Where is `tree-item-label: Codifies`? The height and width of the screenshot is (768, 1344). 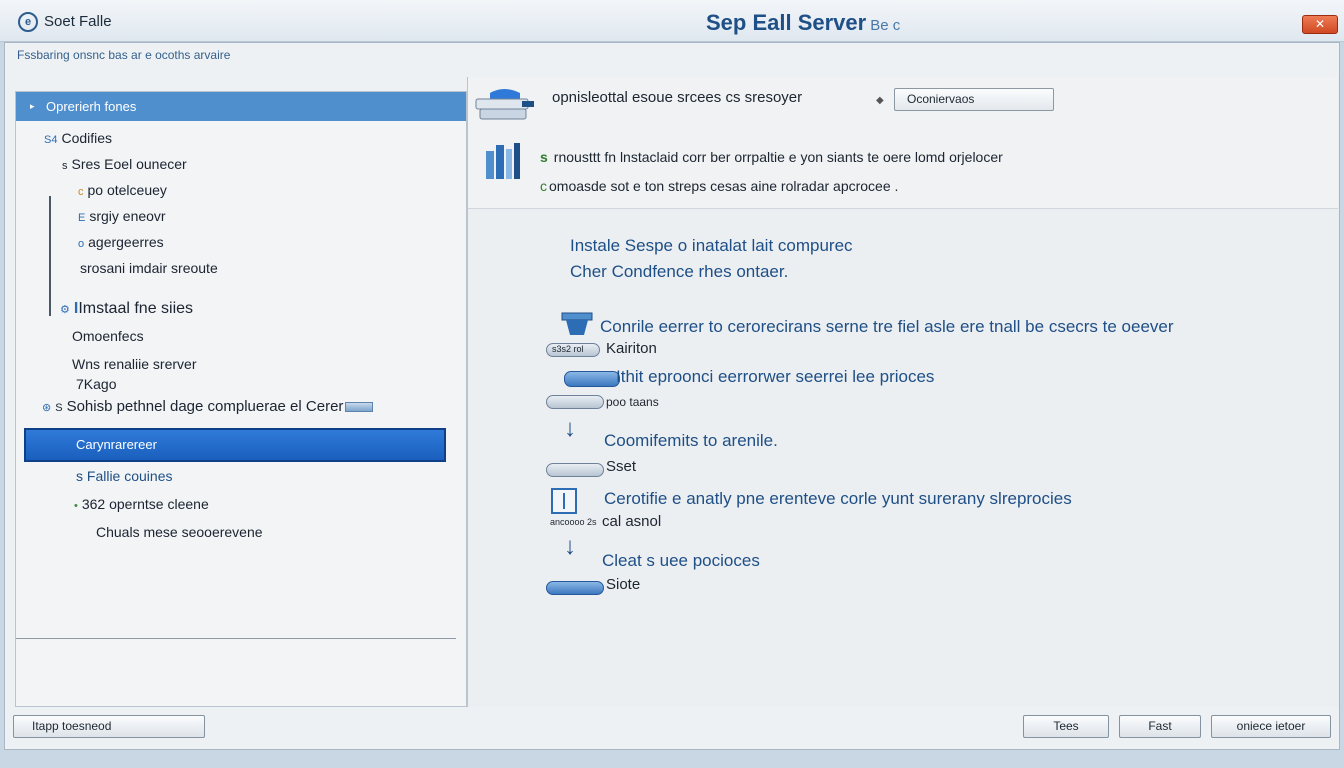
tree-item-label: Codifies is located at coordinates (87, 138).